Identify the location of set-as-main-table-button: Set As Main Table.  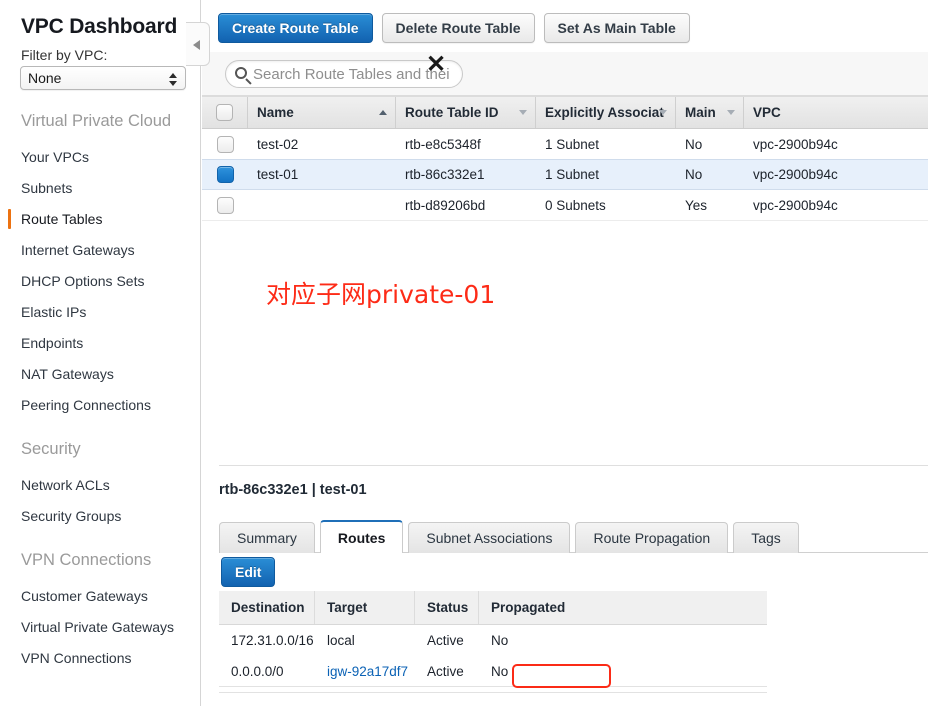
(616, 28).